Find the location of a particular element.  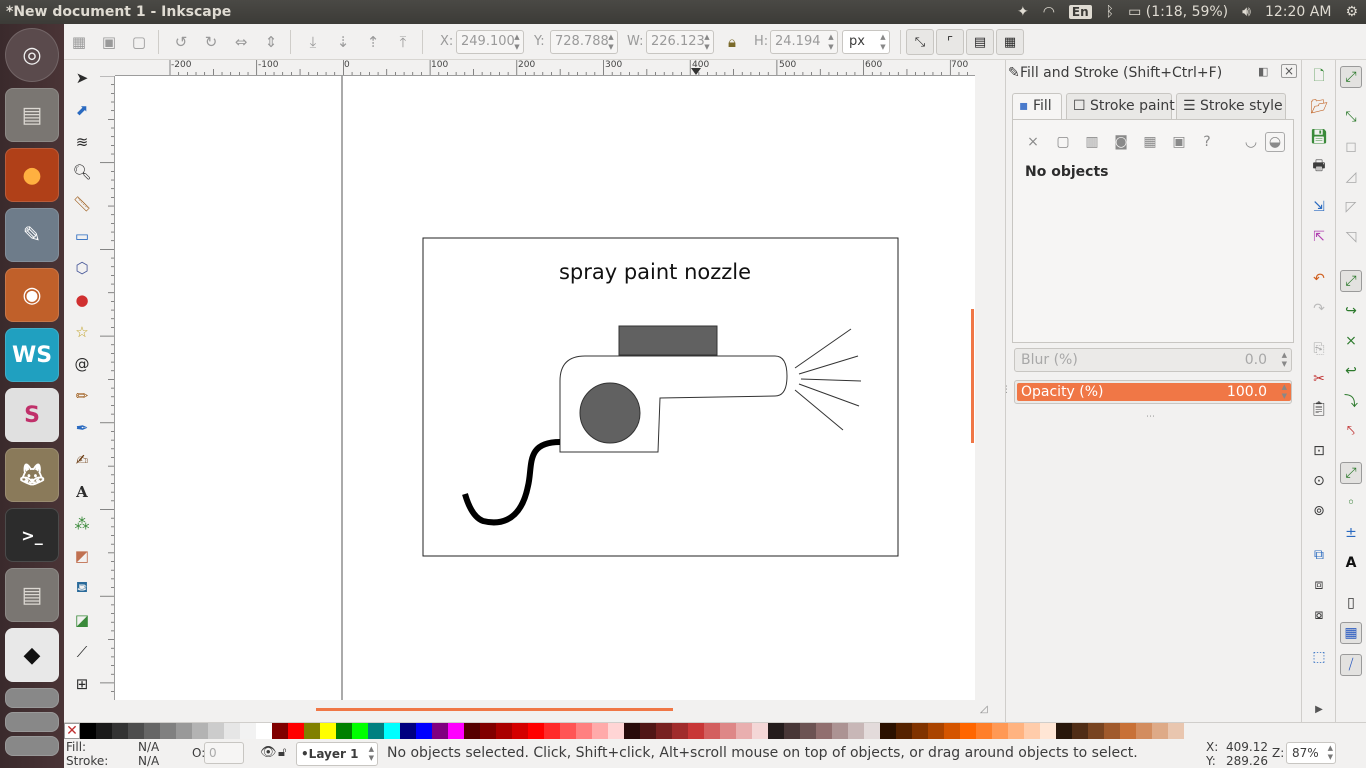

select-all-layers-icon: ▣ is located at coordinates (109, 42).